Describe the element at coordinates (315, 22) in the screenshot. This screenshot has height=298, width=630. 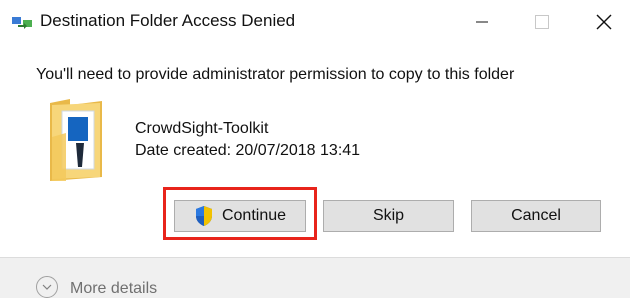
I see `title-bar: Destination Folder Access Denied` at that location.